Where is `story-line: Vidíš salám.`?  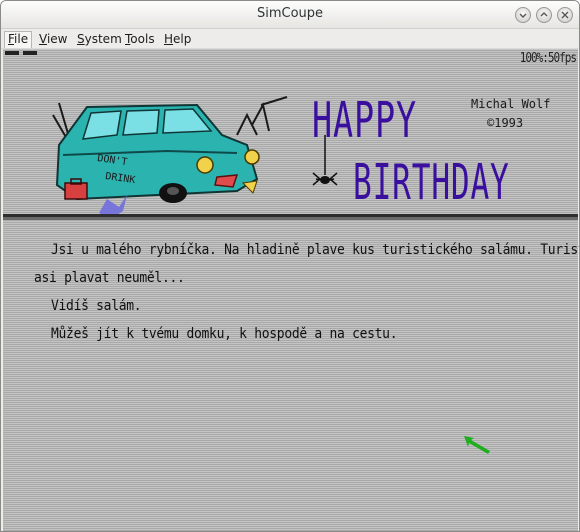 story-line: Vidíš salám. is located at coordinates (96, 306).